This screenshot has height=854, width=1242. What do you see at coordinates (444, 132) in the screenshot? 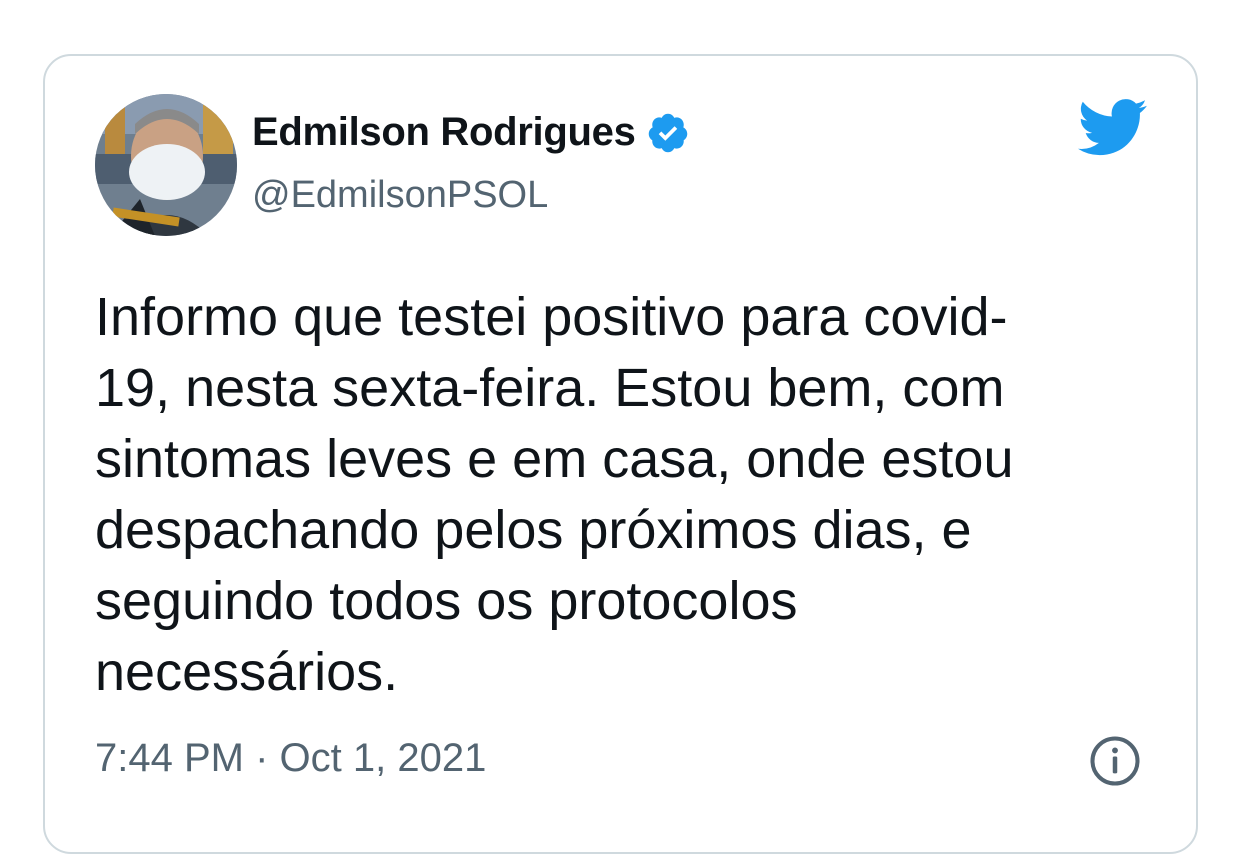
I see `author-display-name: Edmilson Rodrigues` at bounding box center [444, 132].